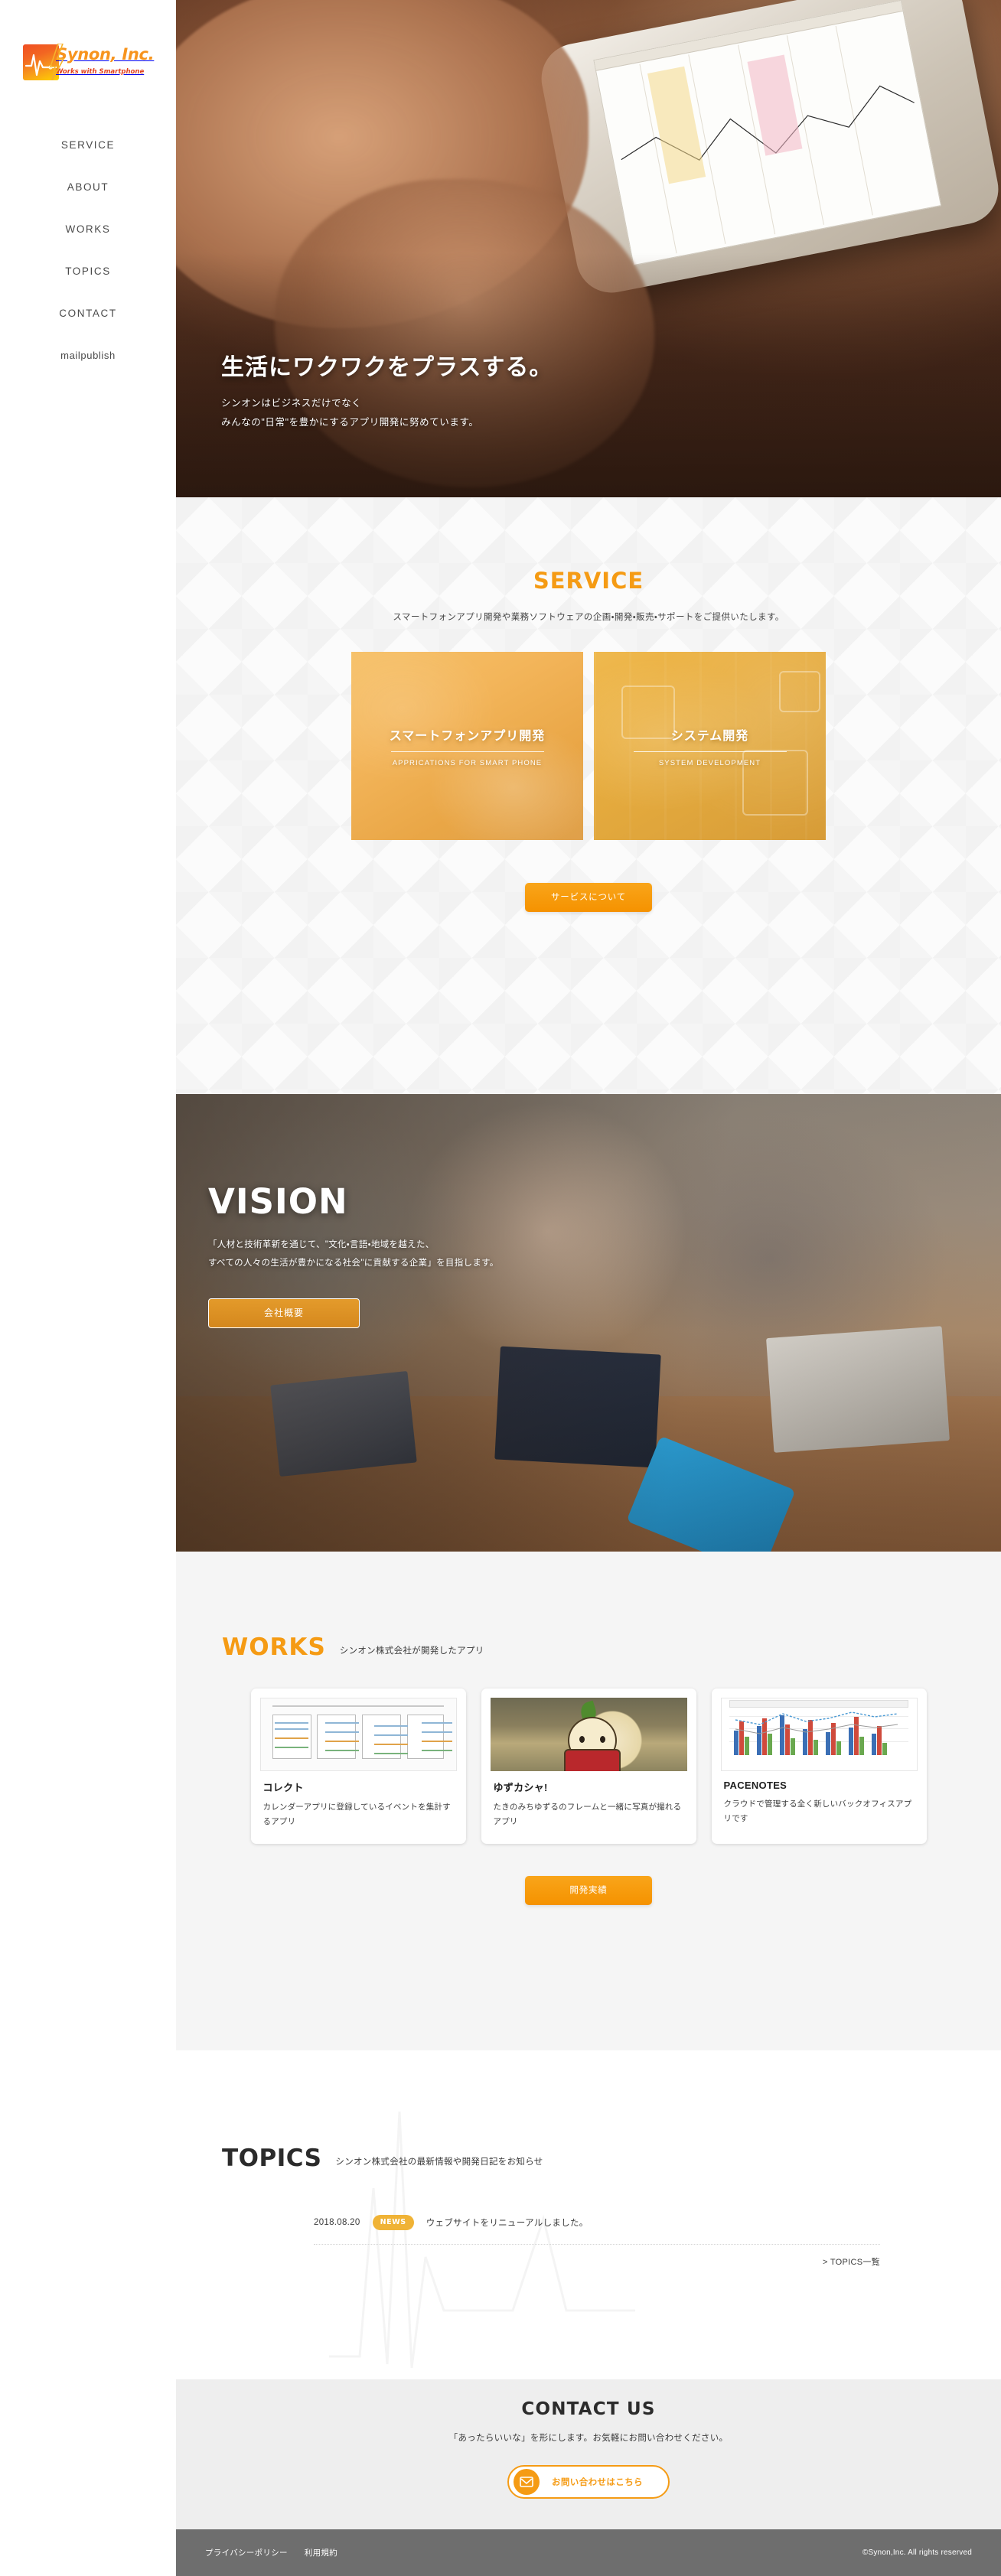 The width and height of the screenshot is (1001, 2576). What do you see at coordinates (283, 1787) in the screenshot?
I see `work-card-title: コレクト` at bounding box center [283, 1787].